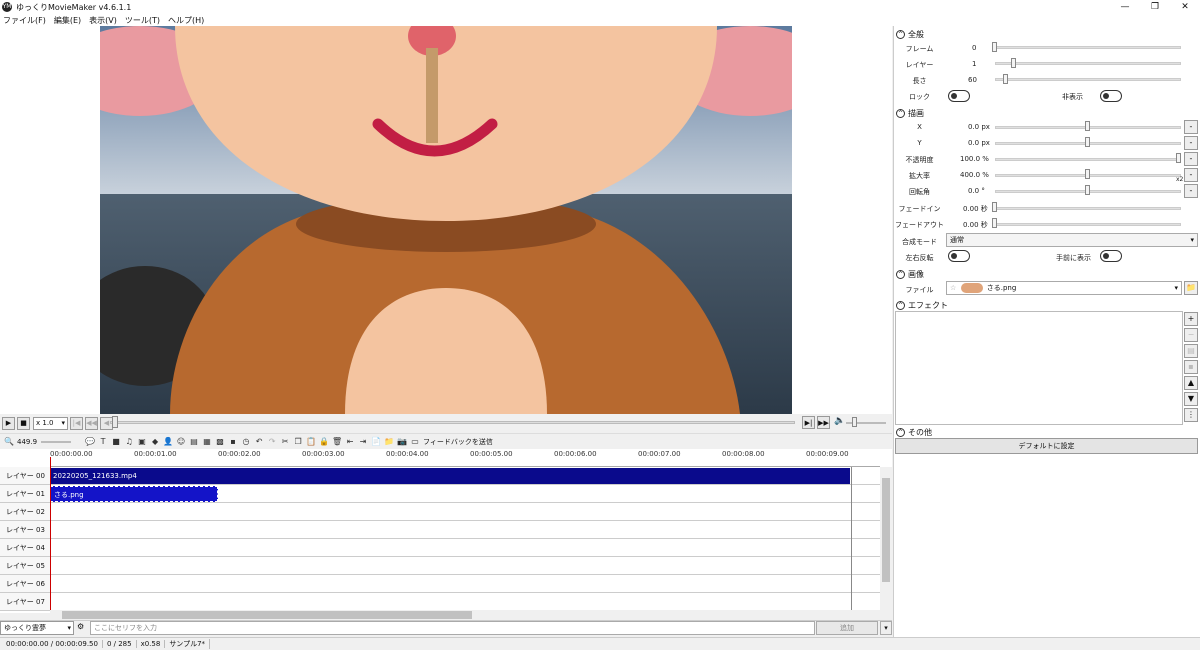 The width and height of the screenshot is (1200, 650). What do you see at coordinates (886, 530) in the screenshot?
I see `vertical-scroll-thumb` at bounding box center [886, 530].